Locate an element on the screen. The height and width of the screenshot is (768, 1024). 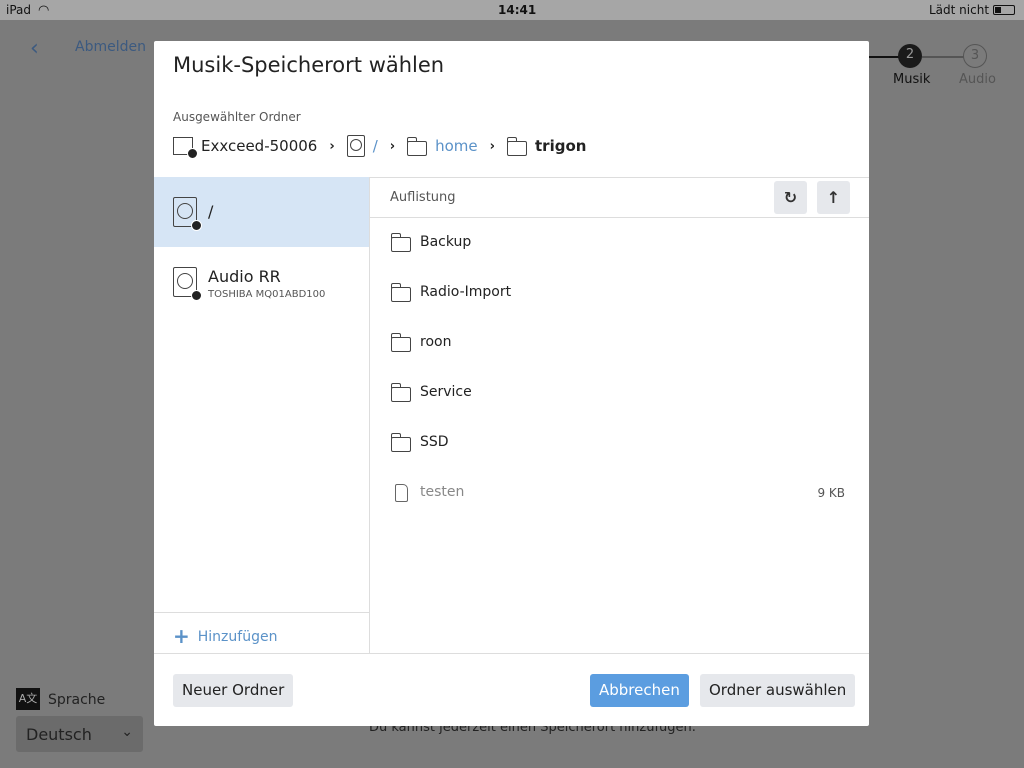
add-volume-button: + Hinzufügen is located at coordinates (225, 636).